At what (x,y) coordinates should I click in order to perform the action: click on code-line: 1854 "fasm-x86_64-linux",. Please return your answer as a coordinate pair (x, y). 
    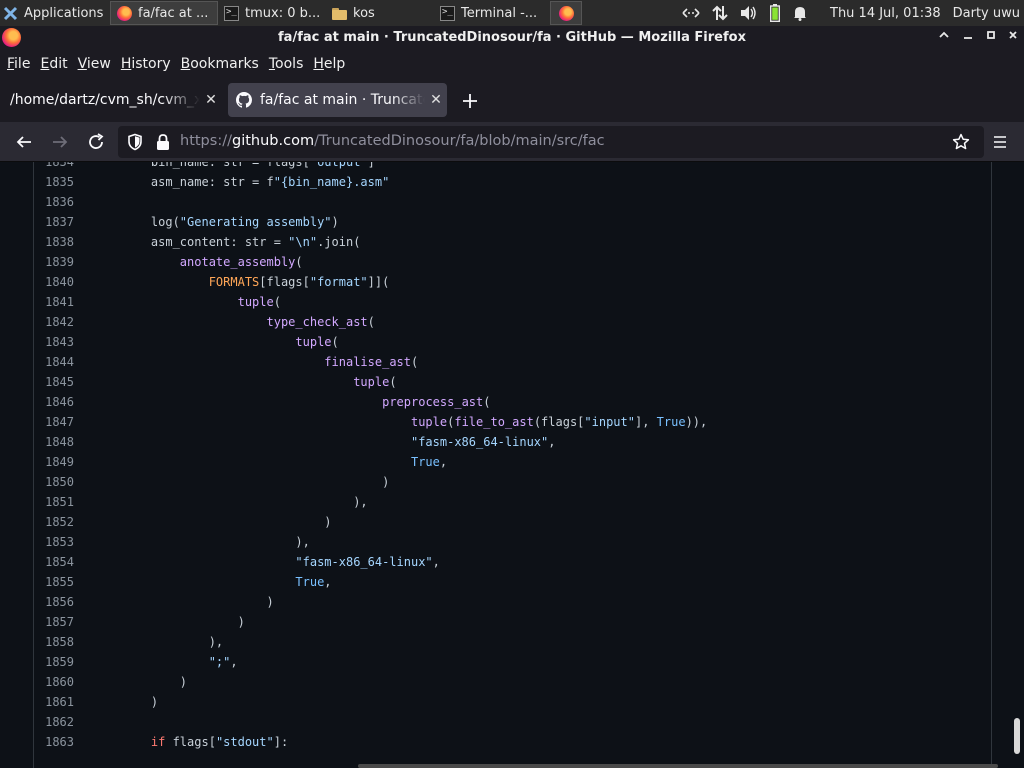
    Looking at the image, I should click on (512, 562).